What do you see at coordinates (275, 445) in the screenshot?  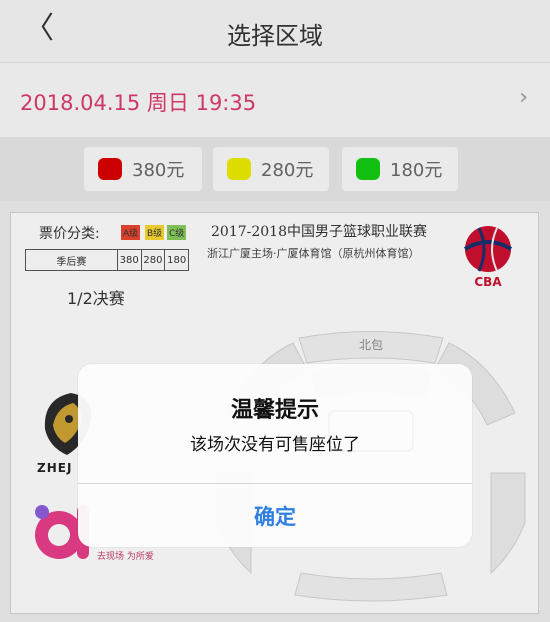 I see `dialog-message: 该场次没有可售座位了` at bounding box center [275, 445].